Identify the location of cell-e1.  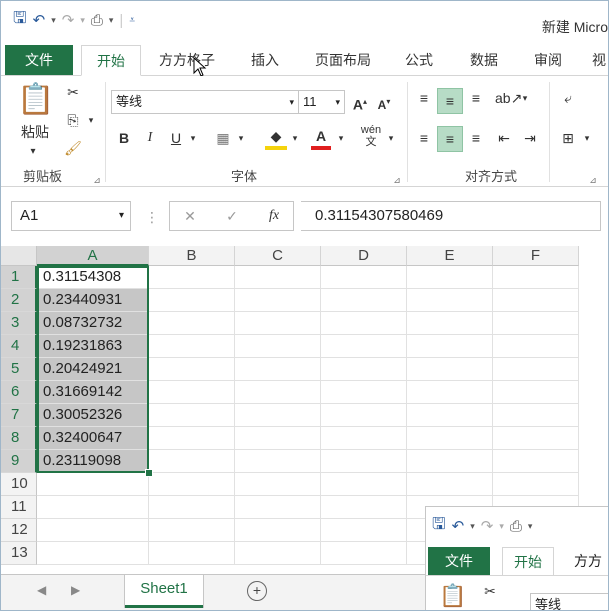
(450, 277).